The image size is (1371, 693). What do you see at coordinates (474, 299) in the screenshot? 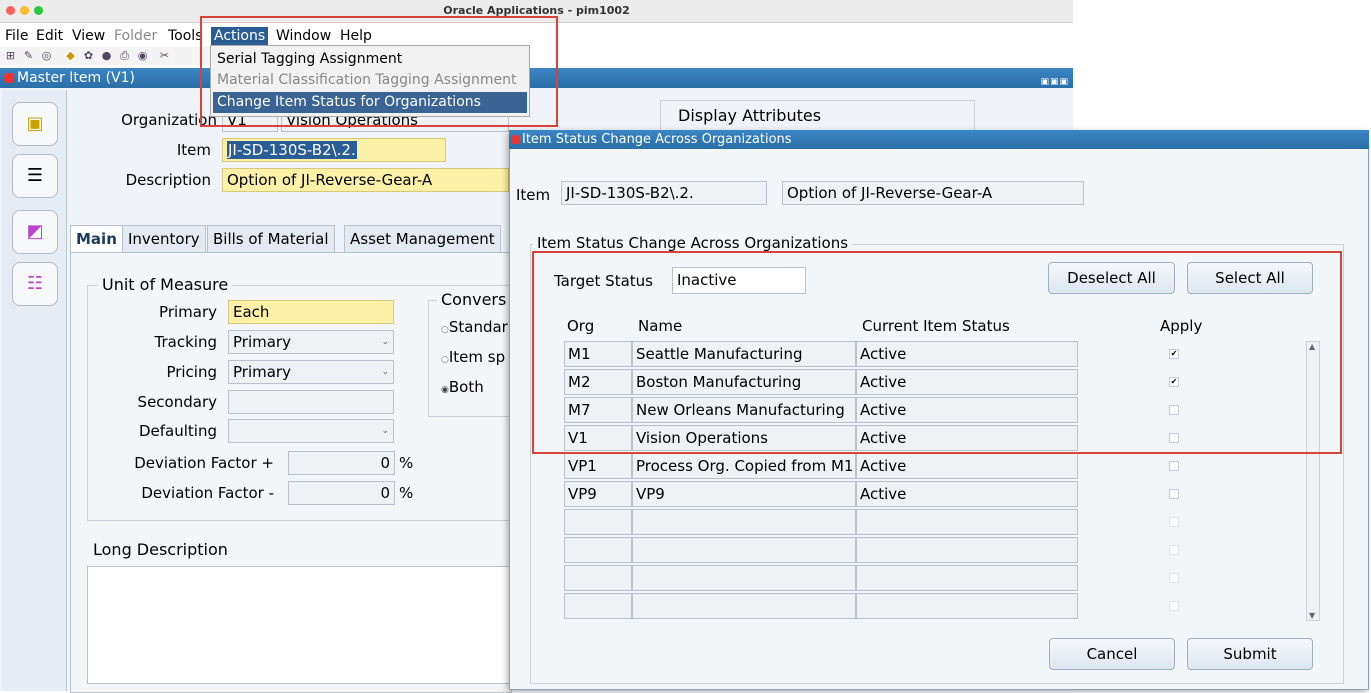
I see `conversion-header: Convers` at bounding box center [474, 299].